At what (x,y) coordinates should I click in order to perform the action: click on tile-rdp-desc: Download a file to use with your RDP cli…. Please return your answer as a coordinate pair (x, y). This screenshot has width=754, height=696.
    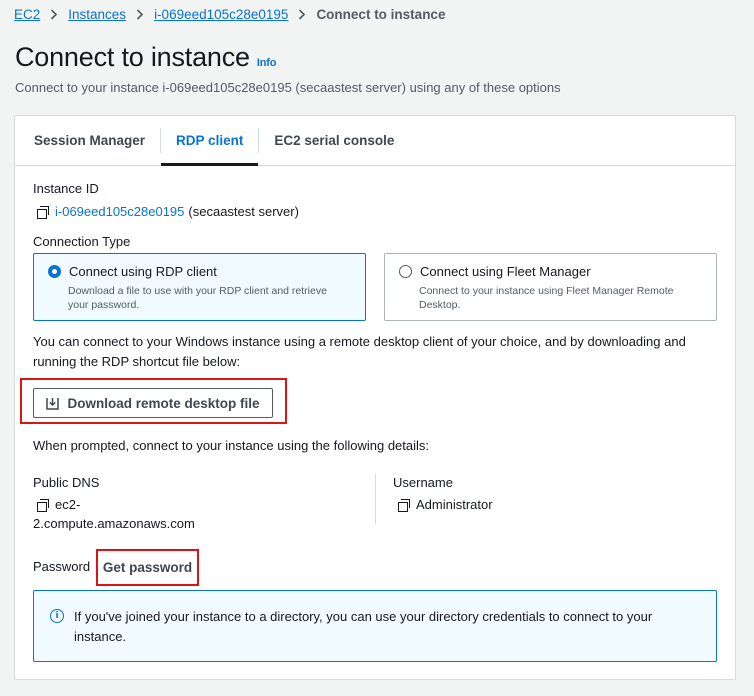
    Looking at the image, I should click on (209, 298).